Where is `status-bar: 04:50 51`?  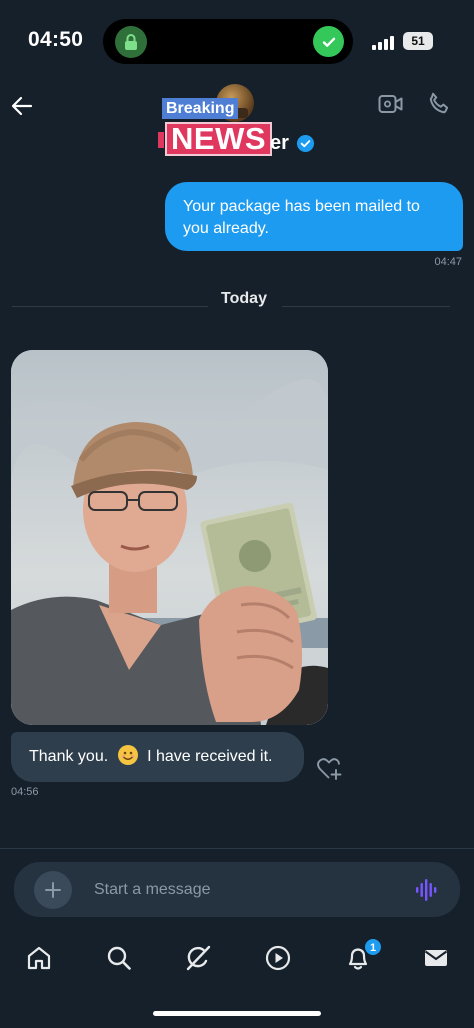
status-bar: 04:50 51 is located at coordinates (237, 40).